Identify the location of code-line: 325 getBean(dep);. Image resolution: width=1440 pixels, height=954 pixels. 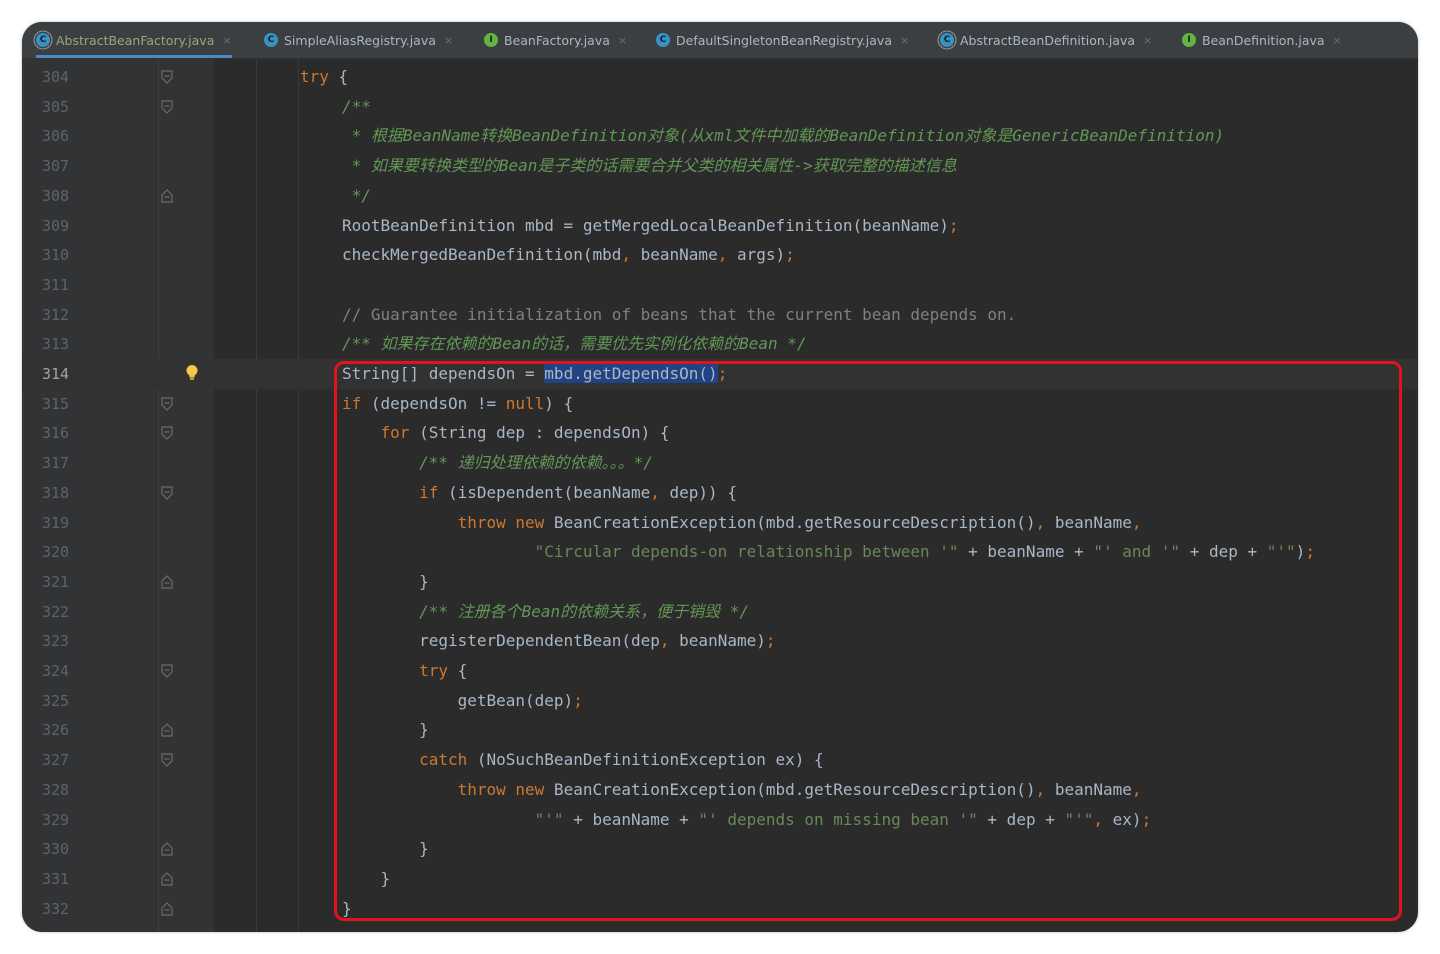
(720, 701).